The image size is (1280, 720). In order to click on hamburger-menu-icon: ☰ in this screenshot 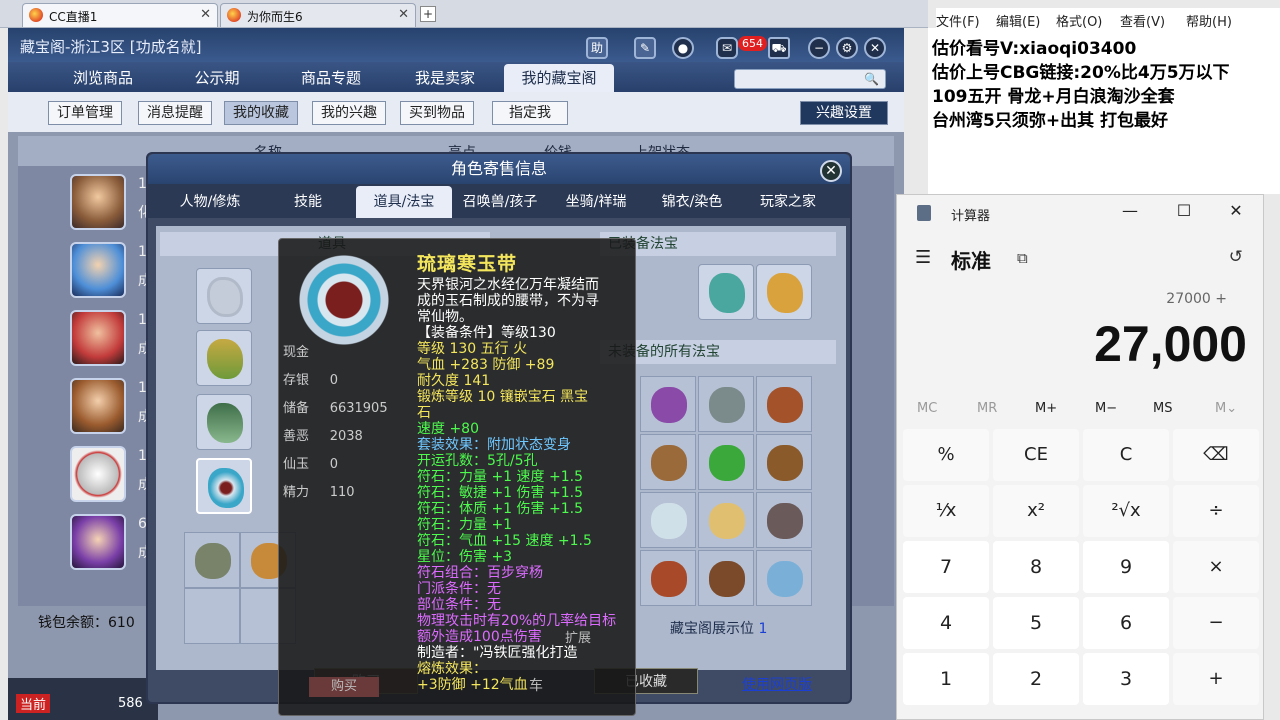, I will do `click(923, 257)`.